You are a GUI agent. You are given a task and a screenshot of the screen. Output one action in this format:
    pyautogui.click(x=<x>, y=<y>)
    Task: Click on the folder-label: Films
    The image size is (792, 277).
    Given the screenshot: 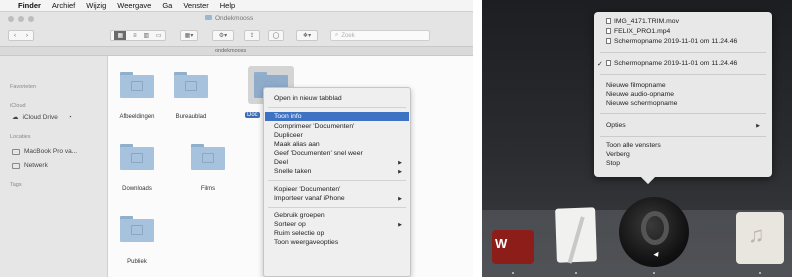 What is the action you would take?
    pyautogui.click(x=208, y=189)
    